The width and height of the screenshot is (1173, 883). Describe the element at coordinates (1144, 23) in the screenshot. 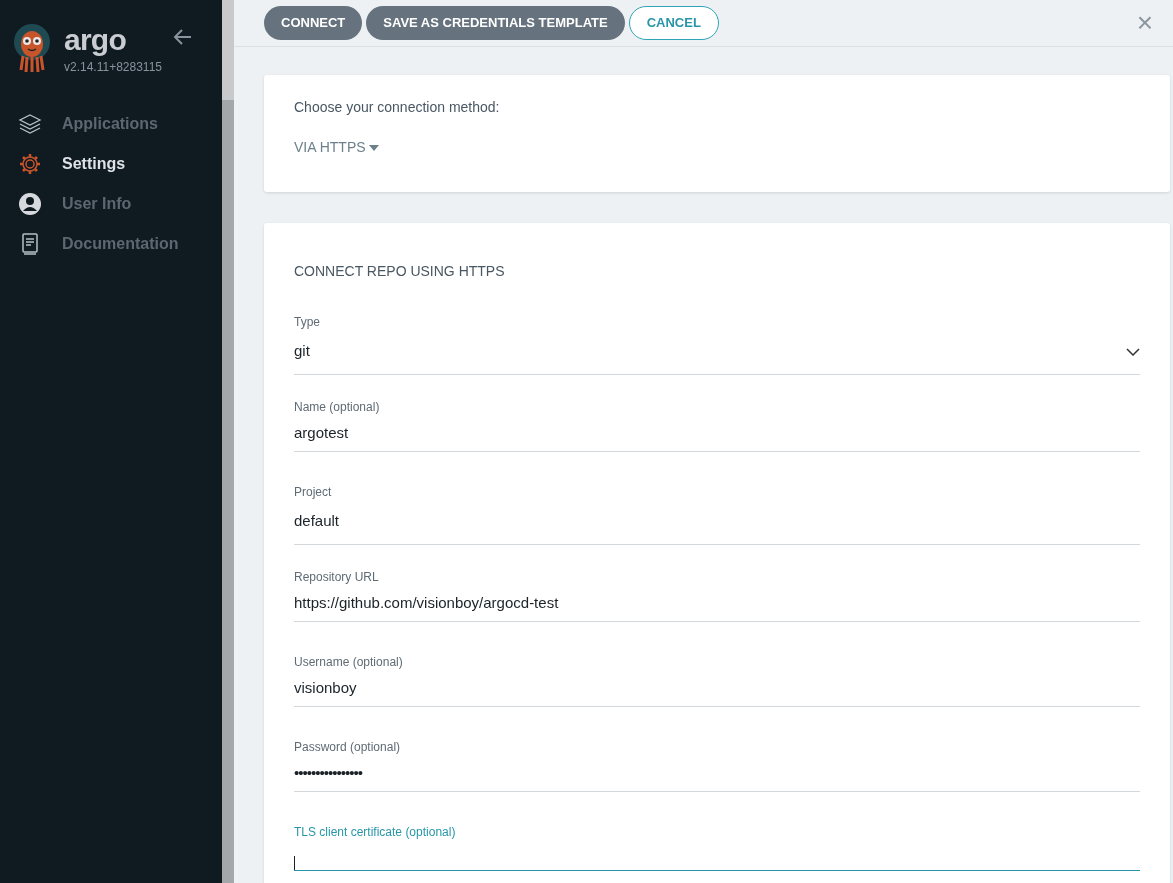

I see `close-button: ×` at that location.